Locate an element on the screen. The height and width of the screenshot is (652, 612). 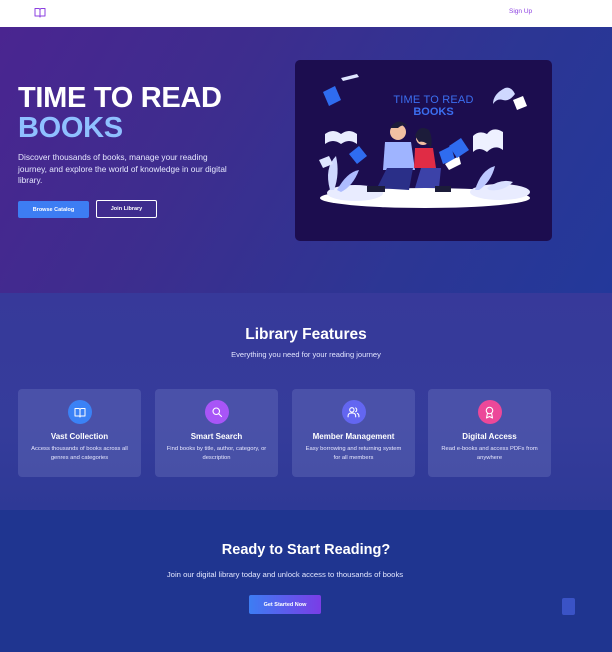
users-icon is located at coordinates (353, 412).